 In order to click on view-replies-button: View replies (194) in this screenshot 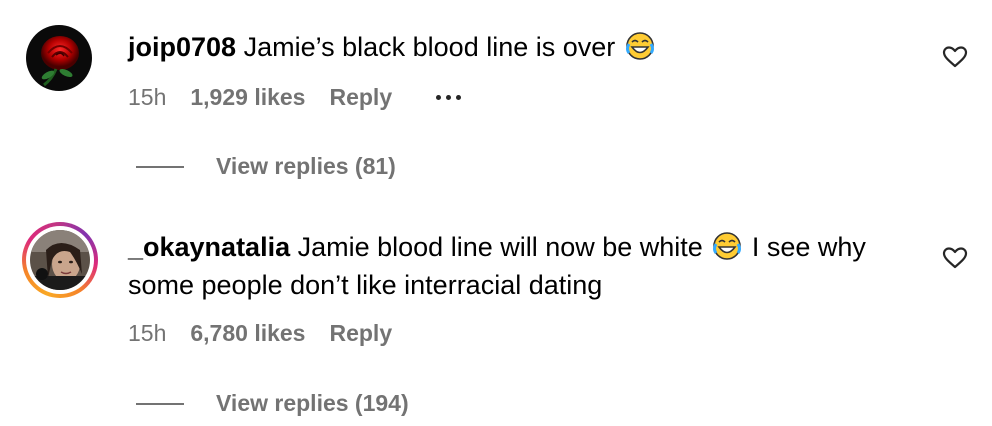, I will do `click(272, 403)`.